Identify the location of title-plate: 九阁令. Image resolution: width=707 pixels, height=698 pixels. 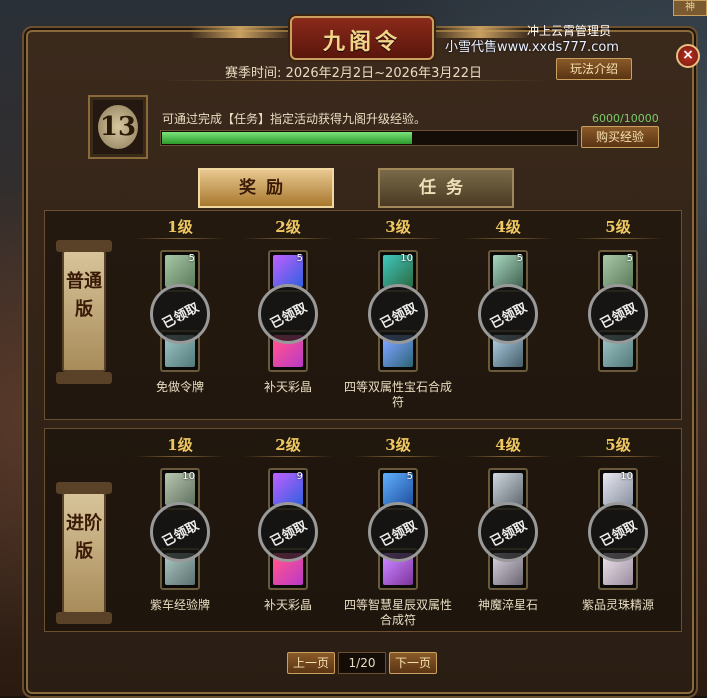
(362, 38).